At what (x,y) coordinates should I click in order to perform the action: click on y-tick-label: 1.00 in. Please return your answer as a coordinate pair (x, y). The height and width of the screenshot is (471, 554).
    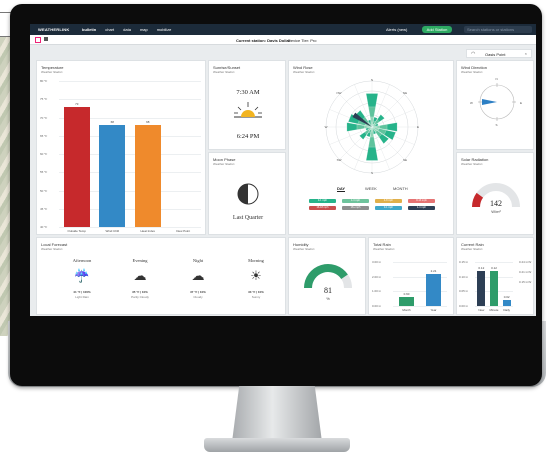
    Looking at the image, I should click on (377, 291).